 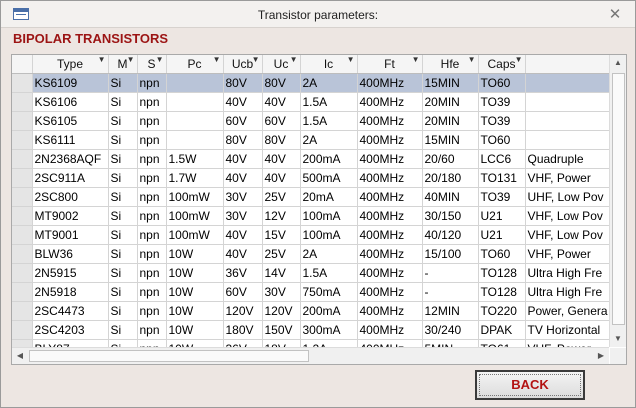 What do you see at coordinates (450, 235) in the screenshot?
I see `table-cell: 40/120` at bounding box center [450, 235].